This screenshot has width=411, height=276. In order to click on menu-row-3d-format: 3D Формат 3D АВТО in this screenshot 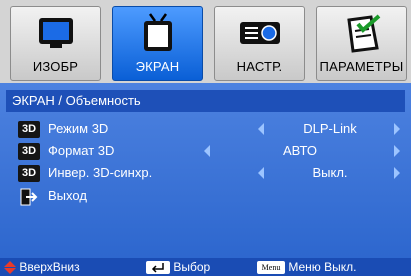, I will do `click(213, 152)`.